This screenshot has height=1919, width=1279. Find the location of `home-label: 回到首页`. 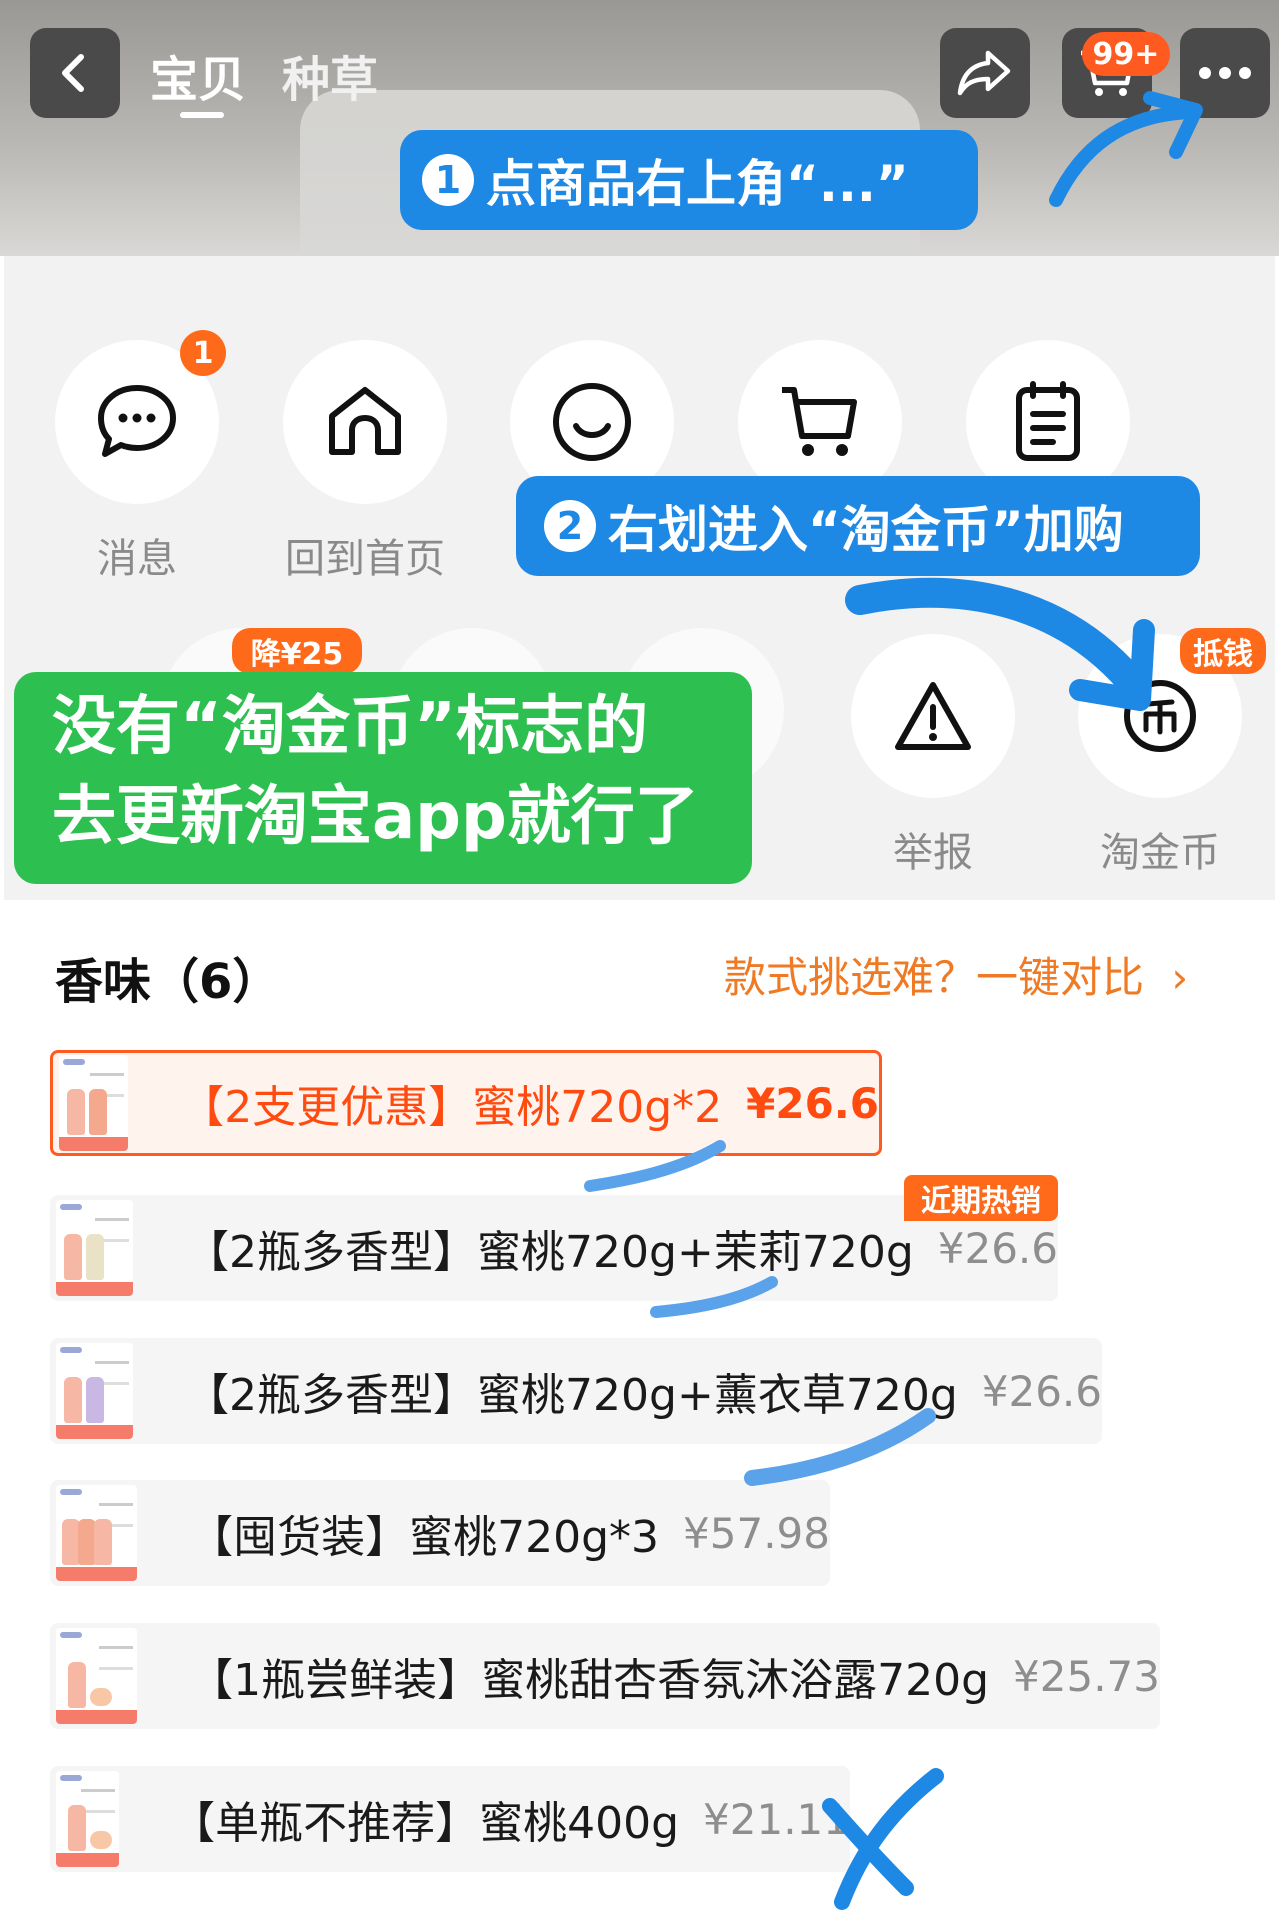

home-label: 回到首页 is located at coordinates (365, 559).